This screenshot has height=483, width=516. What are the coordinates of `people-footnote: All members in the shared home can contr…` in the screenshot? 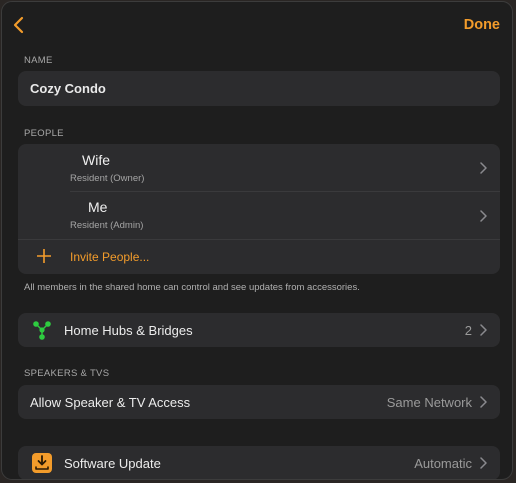 It's located at (192, 287).